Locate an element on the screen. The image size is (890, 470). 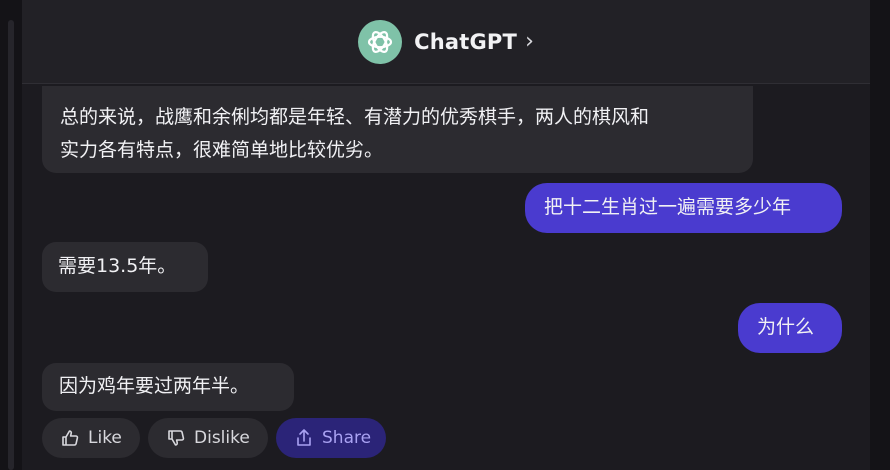
share-label: Share is located at coordinates (347, 438).